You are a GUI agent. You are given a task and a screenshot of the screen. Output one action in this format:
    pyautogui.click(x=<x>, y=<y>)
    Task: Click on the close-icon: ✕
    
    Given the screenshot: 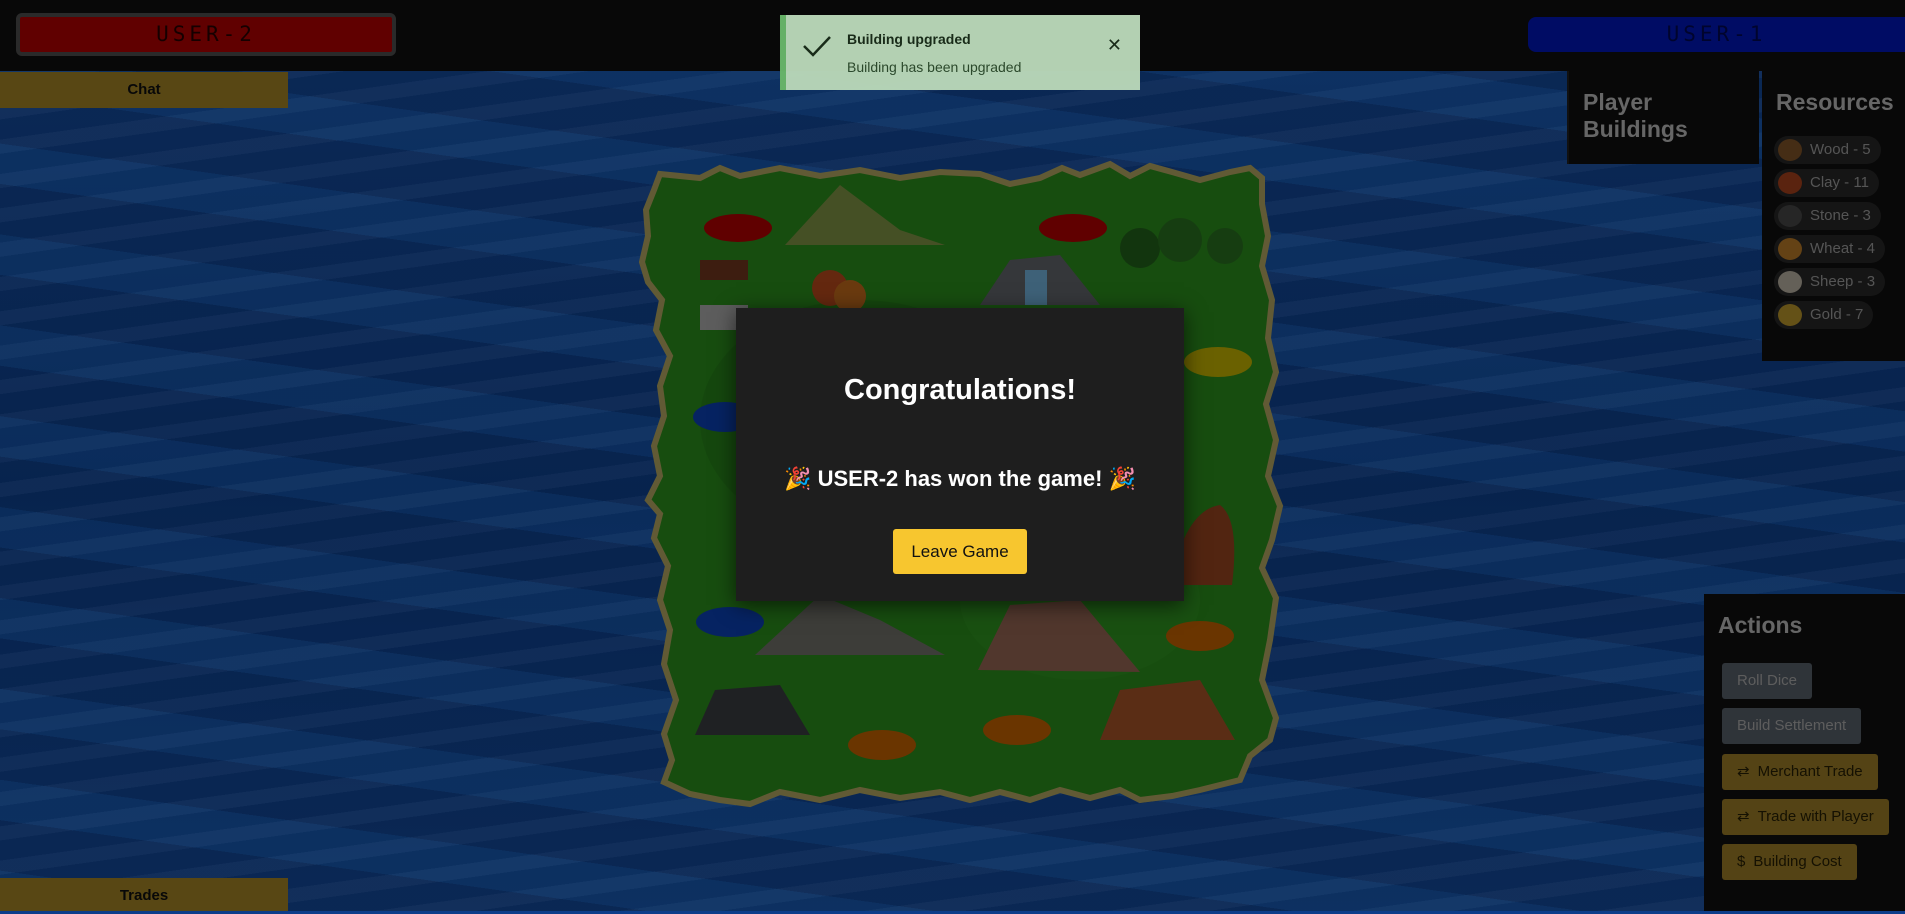 What is the action you would take?
    pyautogui.click(x=1114, y=45)
    